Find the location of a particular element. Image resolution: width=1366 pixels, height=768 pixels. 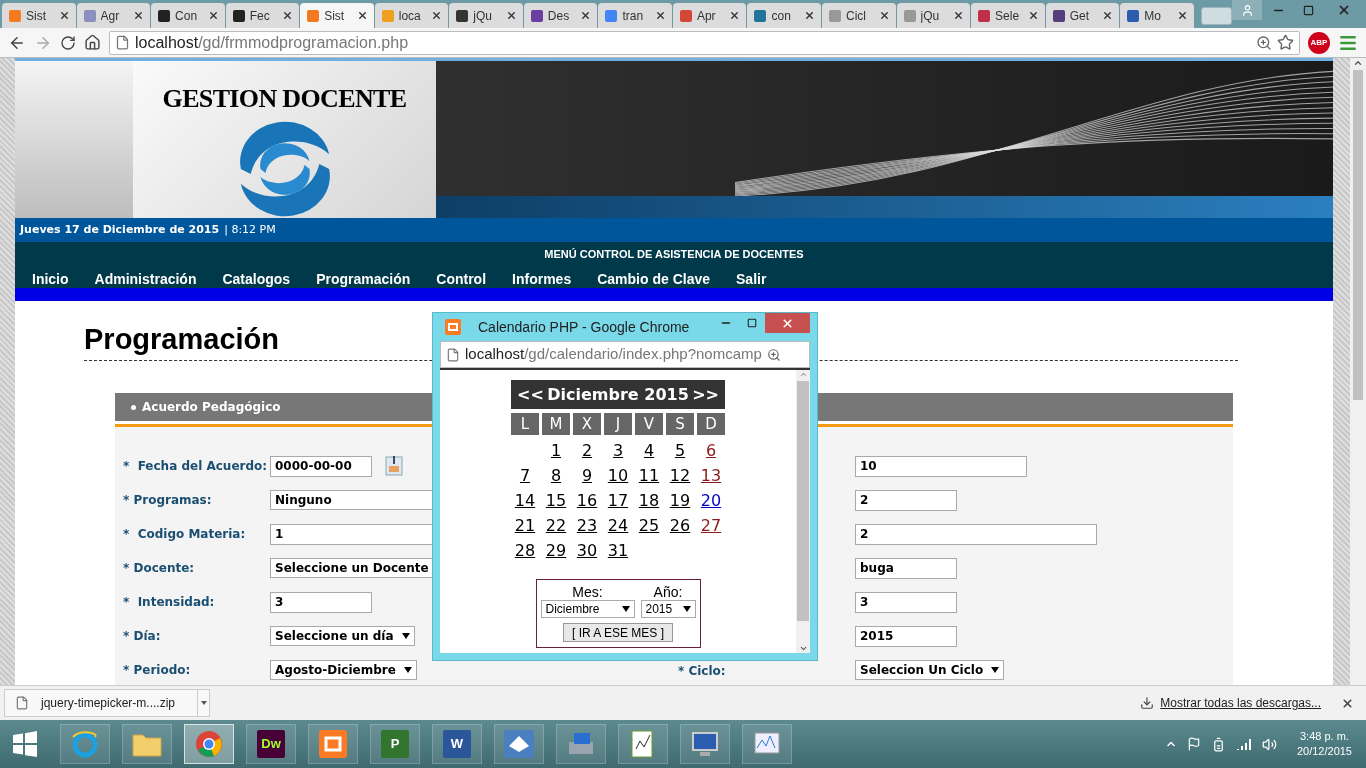

clock-date: 20/12/2015 is located at coordinates (1324, 751).